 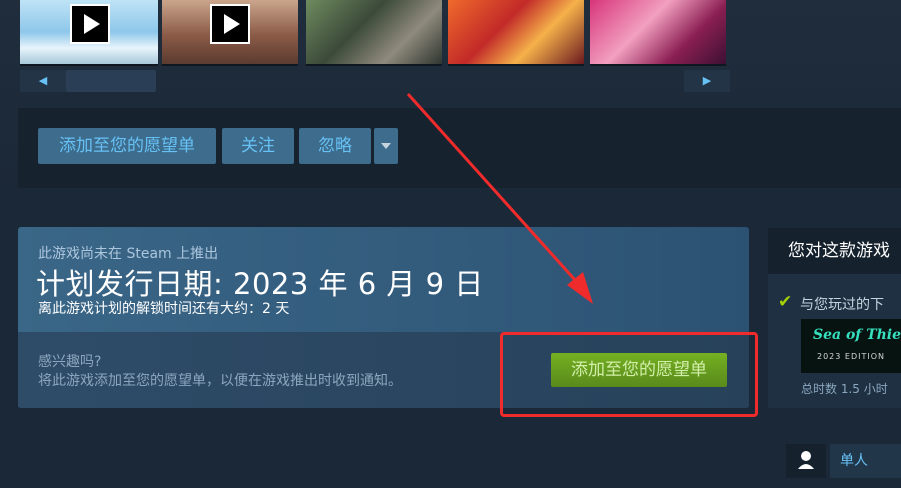 What do you see at coordinates (785, 302) in the screenshot?
I see `checkmark-icon: ✔` at bounding box center [785, 302].